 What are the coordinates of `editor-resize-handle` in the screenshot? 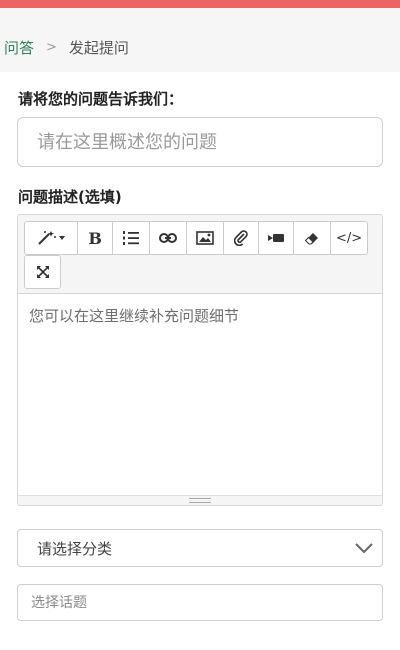 It's located at (200, 500).